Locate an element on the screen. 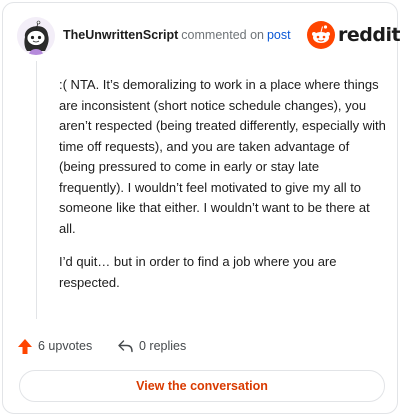 The width and height of the screenshot is (400, 416). reddit-logo: reddit is located at coordinates (353, 35).